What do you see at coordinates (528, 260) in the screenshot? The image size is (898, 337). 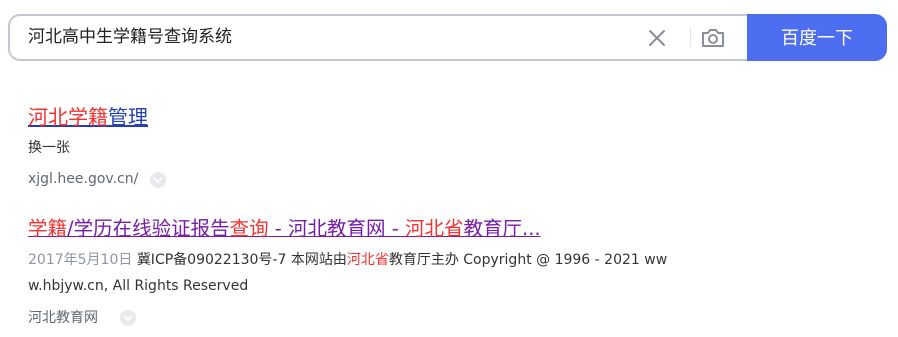 I see `snippet-text: 教育厅主办 Copyright @ 1996 - 2021 ww` at bounding box center [528, 260].